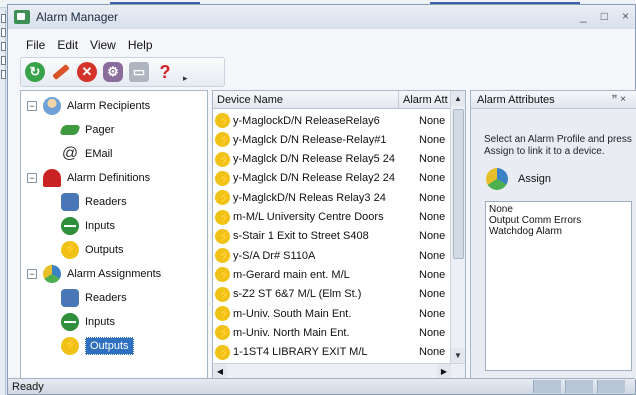 The height and width of the screenshot is (395, 636). Describe the element at coordinates (35, 72) in the screenshot. I see `refresh-icon: ↻` at that location.